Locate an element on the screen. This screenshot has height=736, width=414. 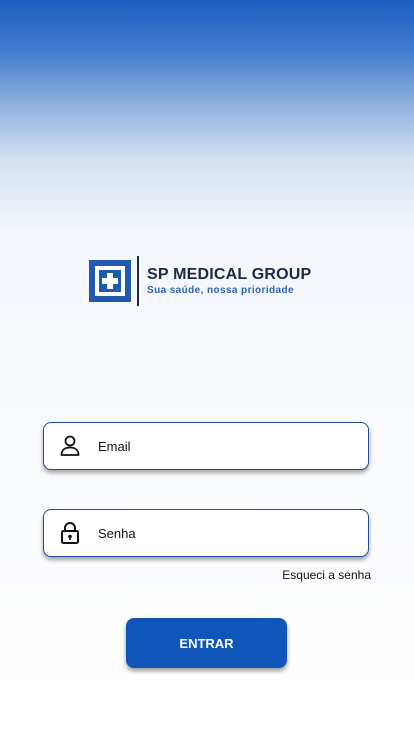
logo-divider is located at coordinates (138, 281).